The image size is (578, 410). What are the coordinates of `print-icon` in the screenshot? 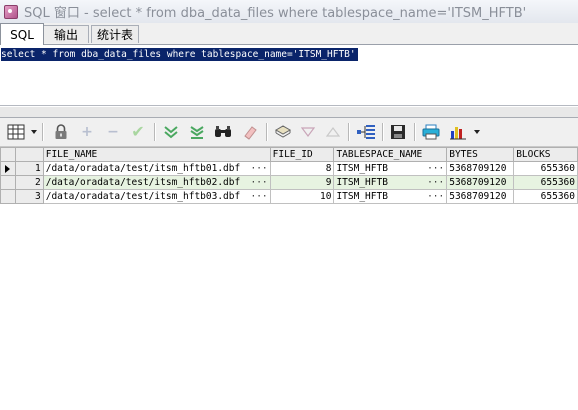 It's located at (431, 132).